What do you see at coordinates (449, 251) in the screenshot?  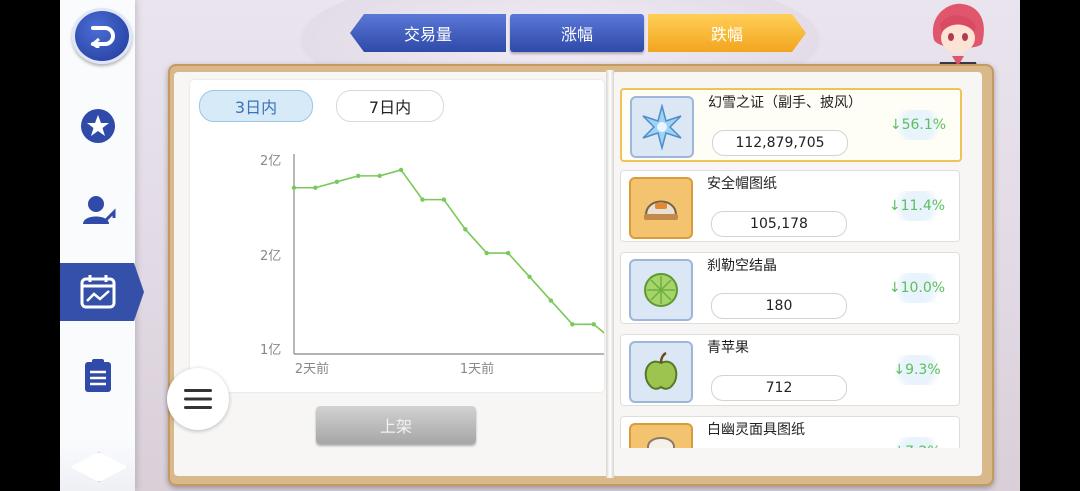 I see `series-line` at bounding box center [449, 251].